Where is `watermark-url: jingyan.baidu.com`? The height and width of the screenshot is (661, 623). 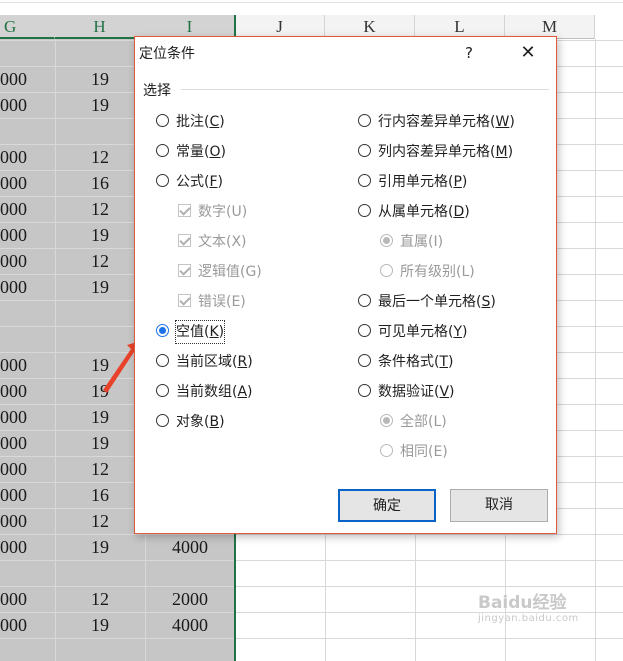
watermark-url: jingyan.baidu.com is located at coordinates (528, 618).